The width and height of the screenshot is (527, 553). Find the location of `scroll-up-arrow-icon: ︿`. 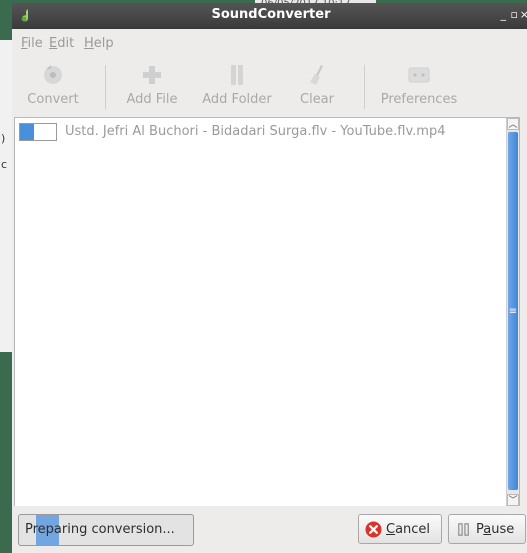

scroll-up-arrow-icon: ︿ is located at coordinates (513, 124).